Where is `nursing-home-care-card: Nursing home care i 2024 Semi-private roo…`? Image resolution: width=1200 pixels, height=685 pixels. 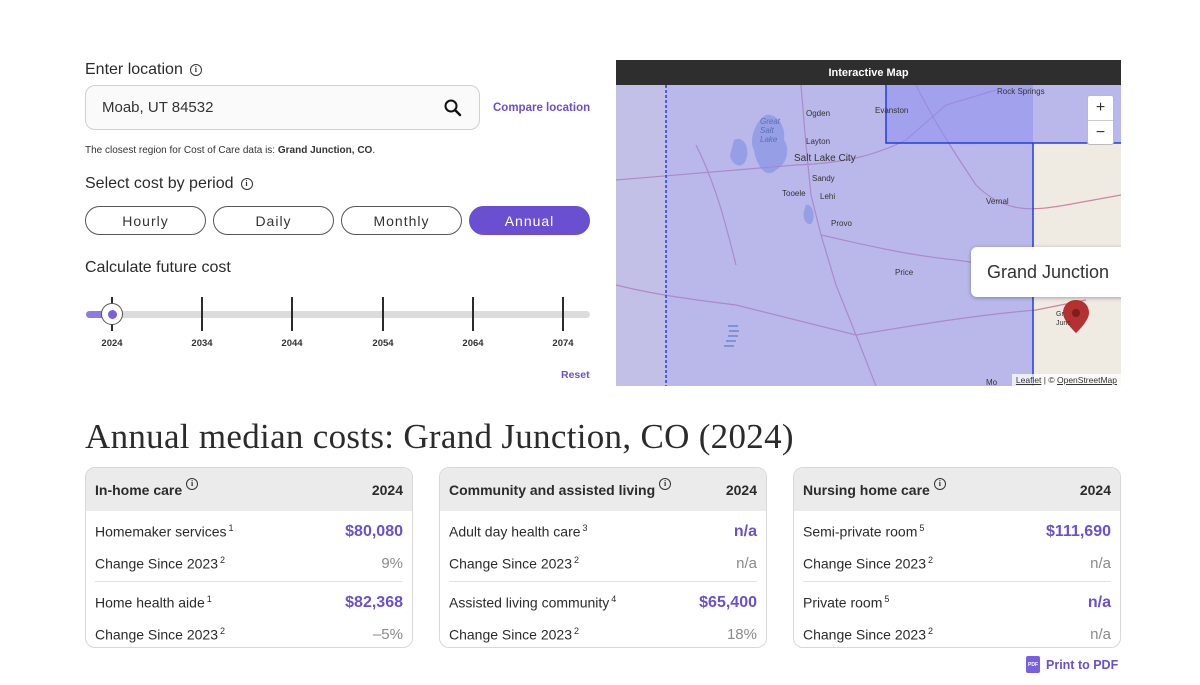
nursing-home-care-card: Nursing home care i 2024 Semi-private roo… is located at coordinates (957, 557).